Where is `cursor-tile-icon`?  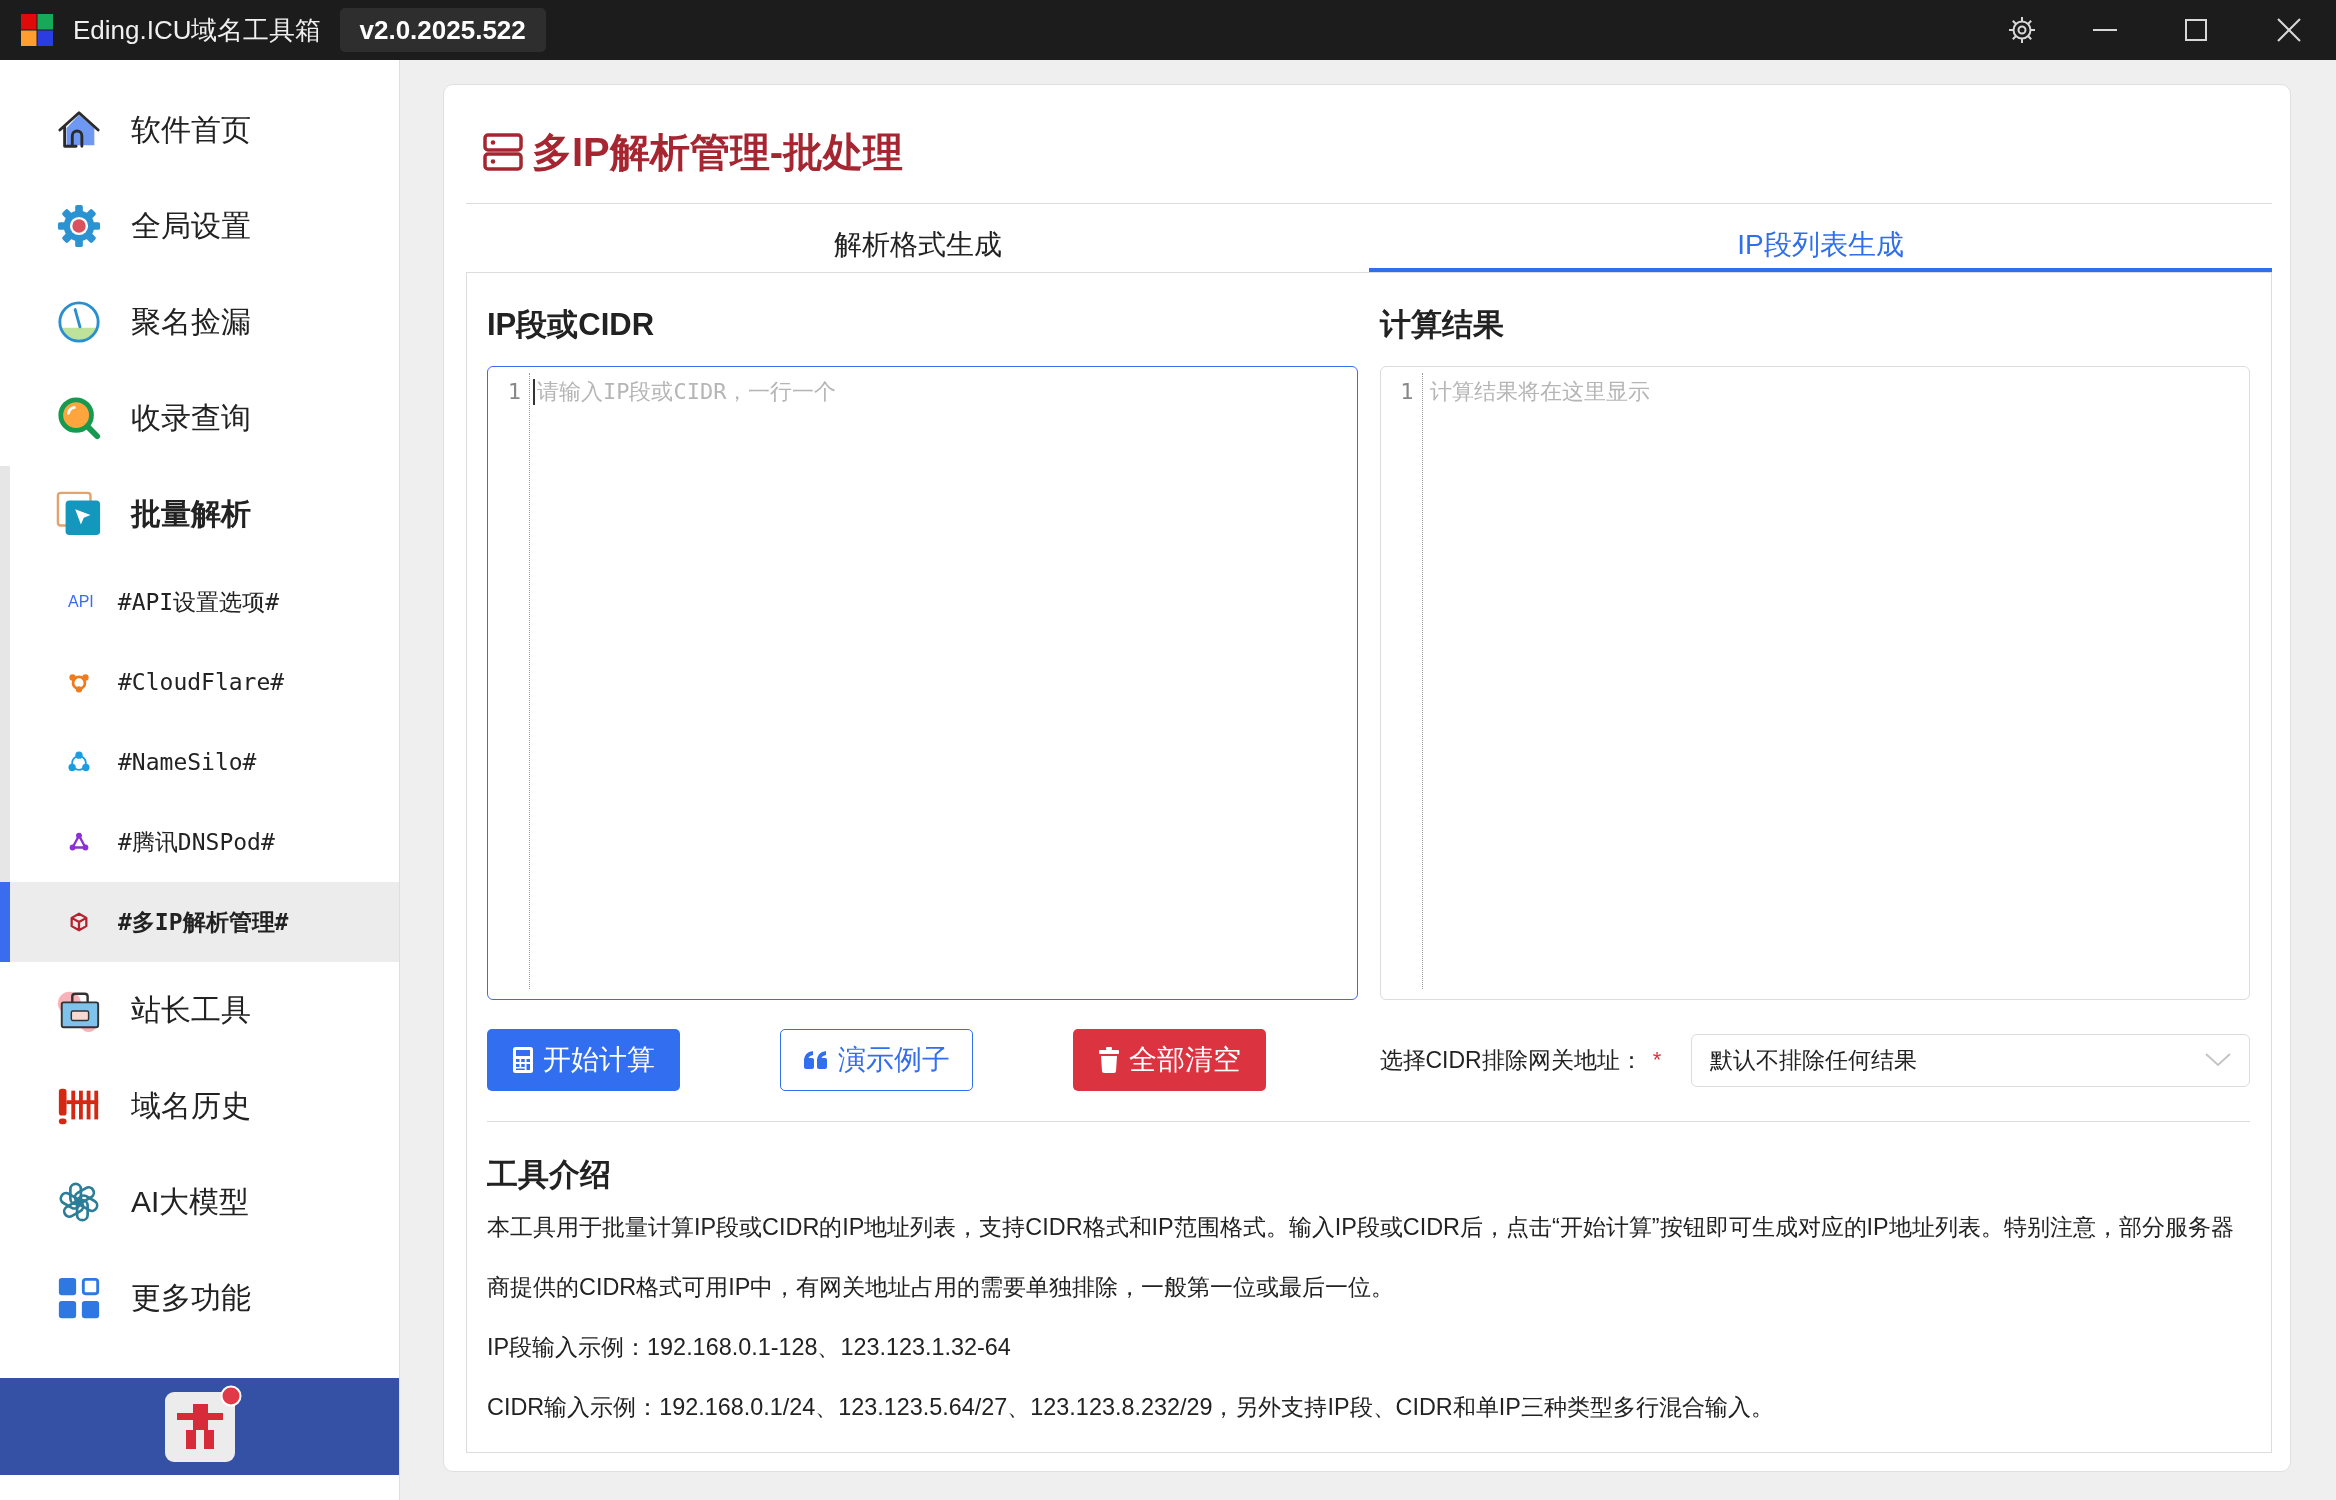 cursor-tile-icon is located at coordinates (79, 514).